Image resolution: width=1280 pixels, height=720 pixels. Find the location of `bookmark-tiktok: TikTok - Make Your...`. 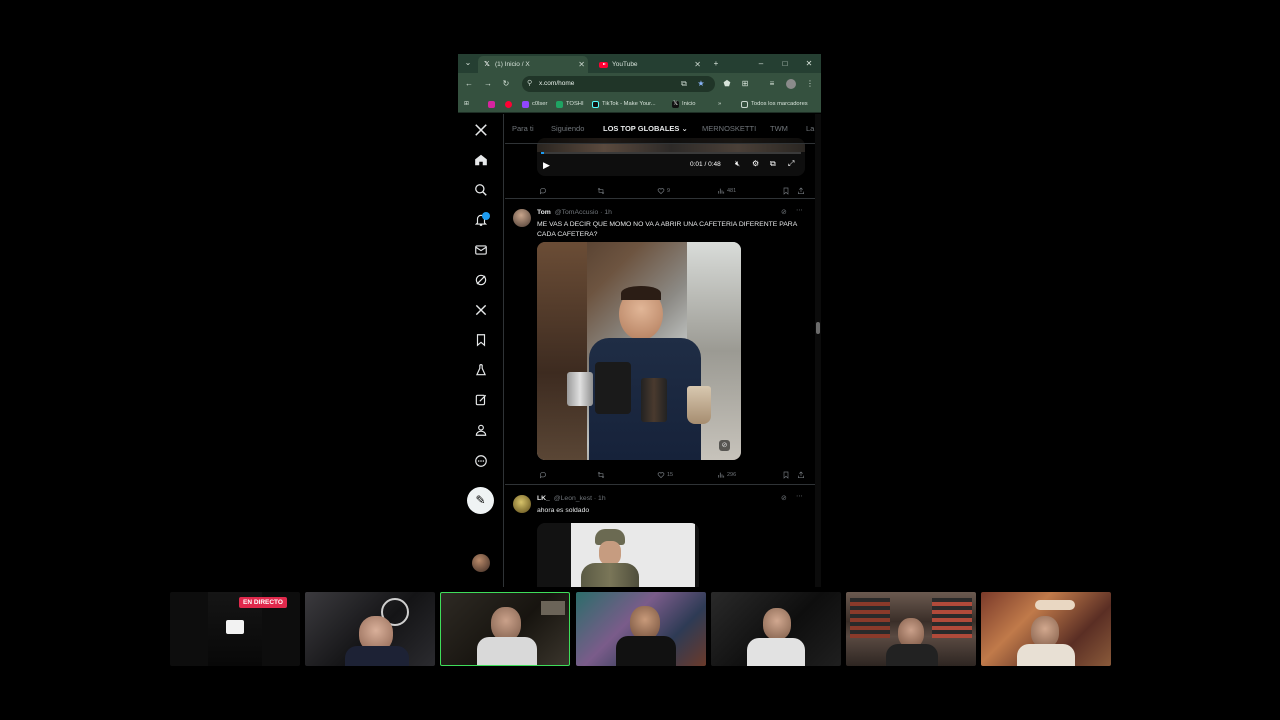

bookmark-tiktok: TikTok - Make Your... is located at coordinates (624, 104).